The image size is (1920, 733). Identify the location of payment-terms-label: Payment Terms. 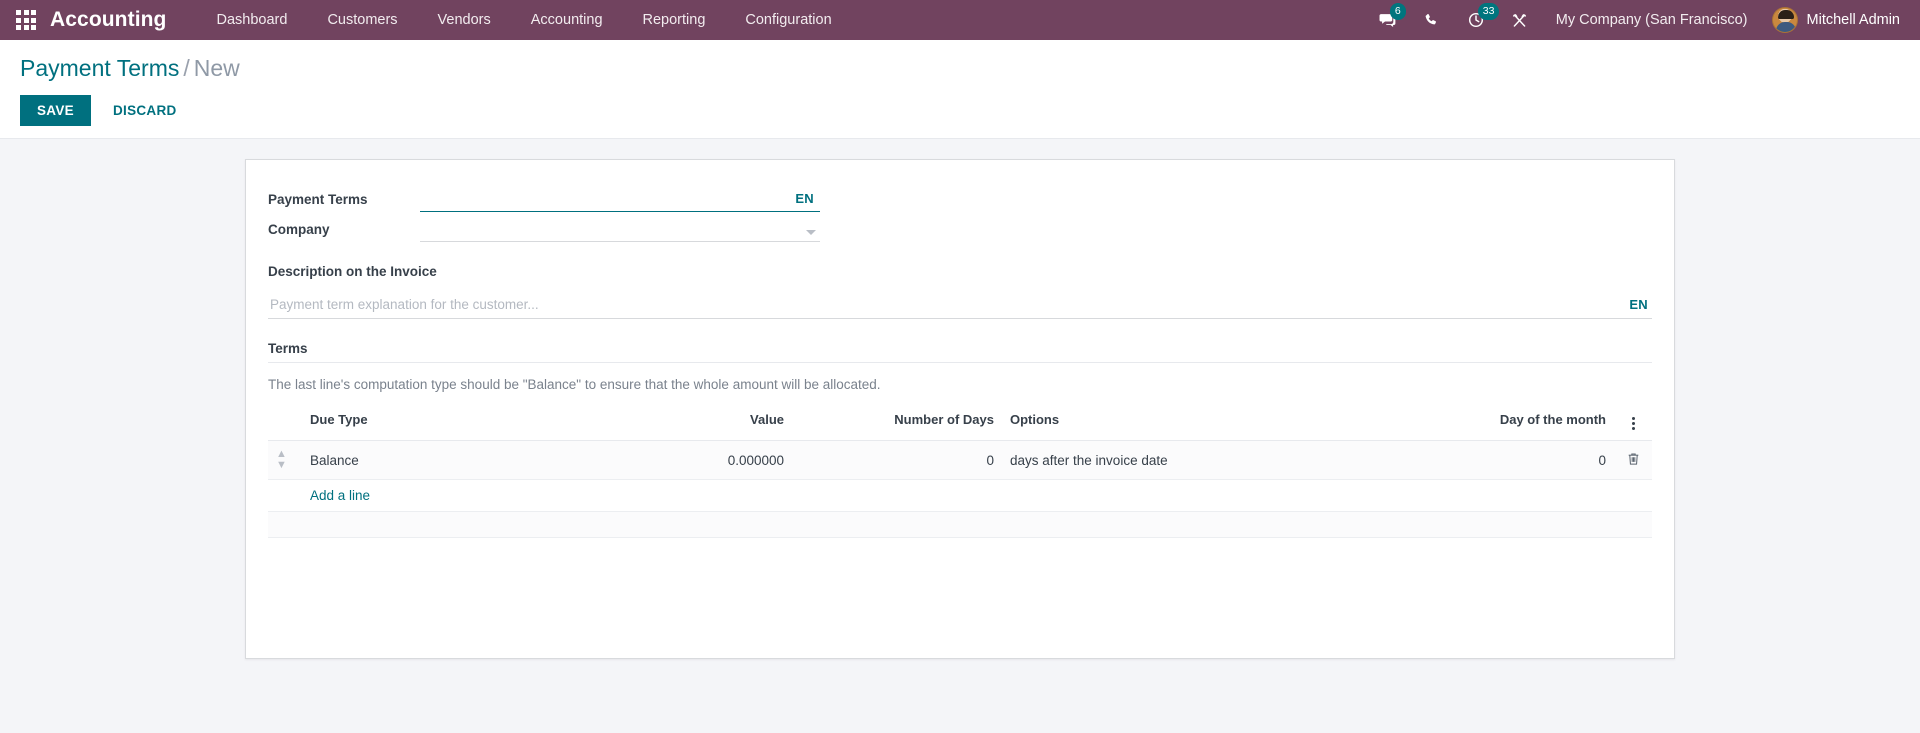
(318, 199).